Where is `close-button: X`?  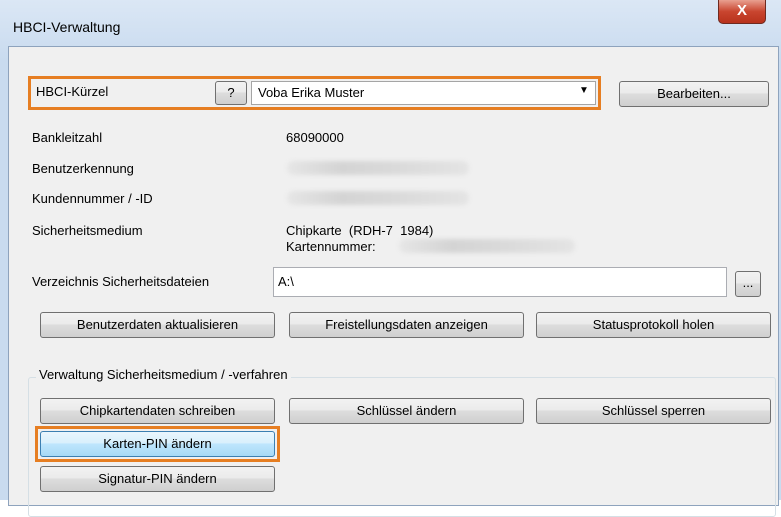 close-button: X is located at coordinates (742, 12).